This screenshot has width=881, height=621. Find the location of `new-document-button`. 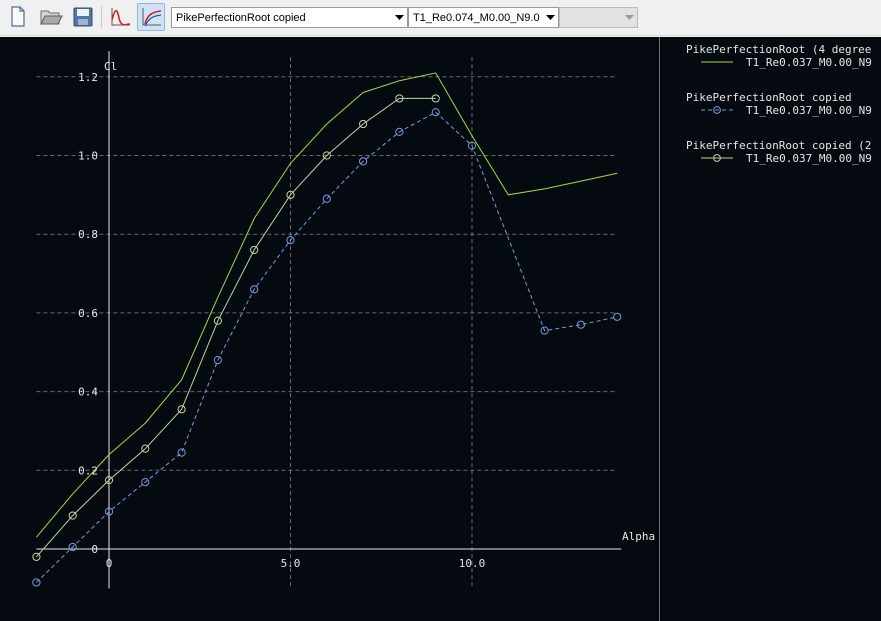

new-document-button is located at coordinates (18, 17).